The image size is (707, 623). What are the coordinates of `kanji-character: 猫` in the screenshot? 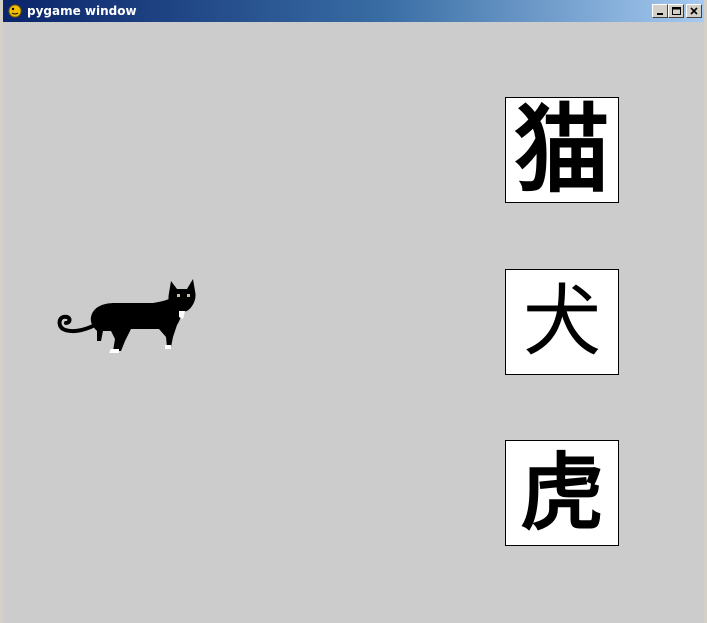 It's located at (562, 150).